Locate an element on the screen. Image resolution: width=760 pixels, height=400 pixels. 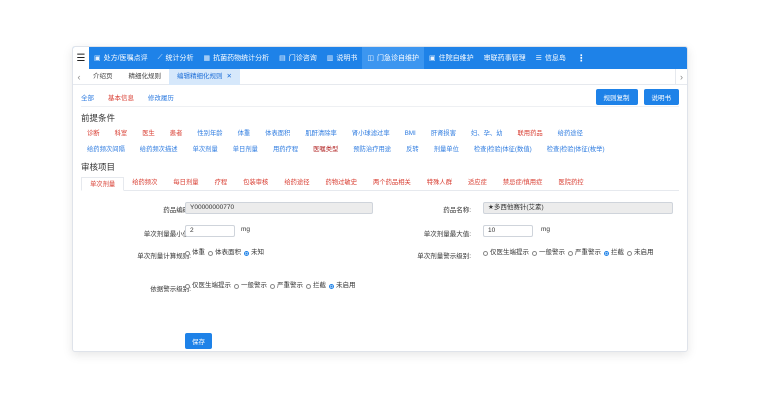
tab-fine-rules: 精细化规则 is located at coordinates (145, 77).